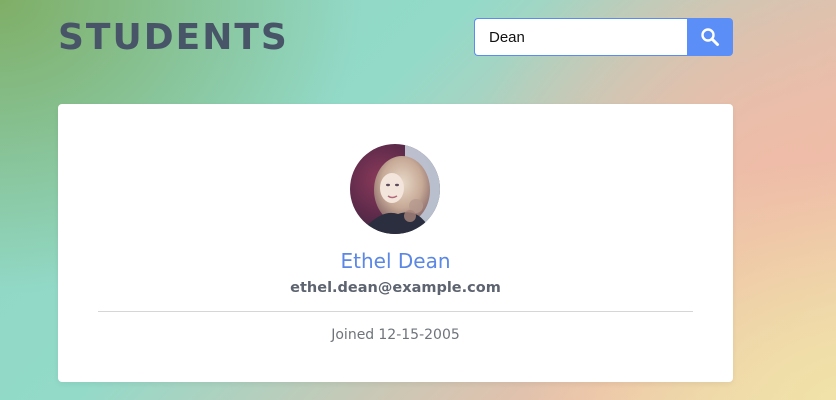 The width and height of the screenshot is (836, 400). I want to click on student-joined: Joined 12-15-2005, so click(395, 335).